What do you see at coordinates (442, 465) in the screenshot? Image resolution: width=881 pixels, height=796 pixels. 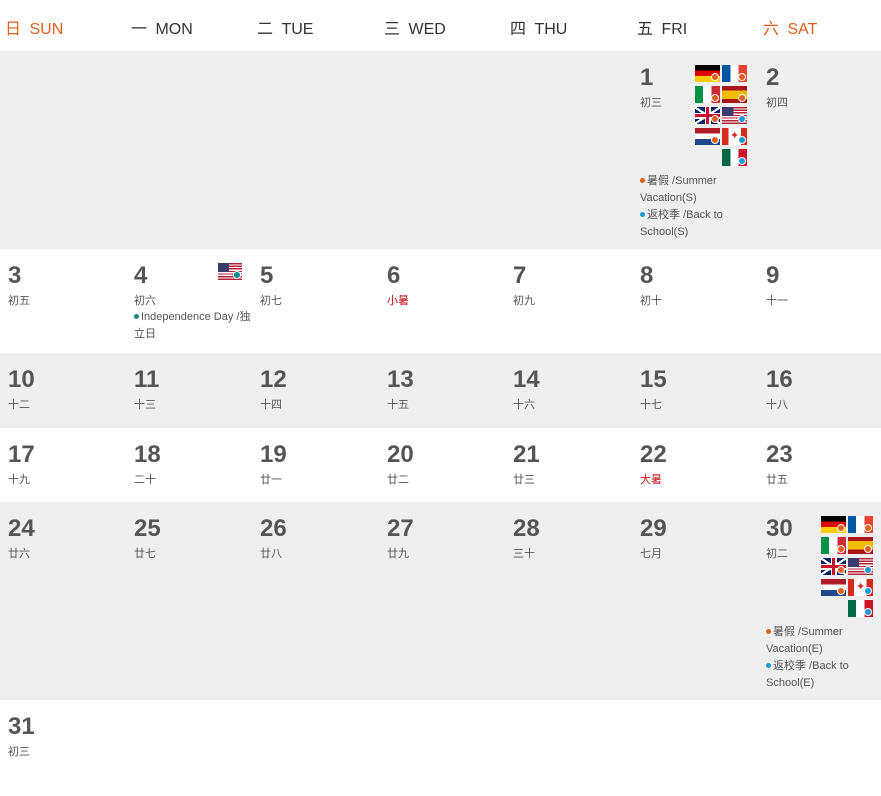 I see `day-cell: 20 廿二` at bounding box center [442, 465].